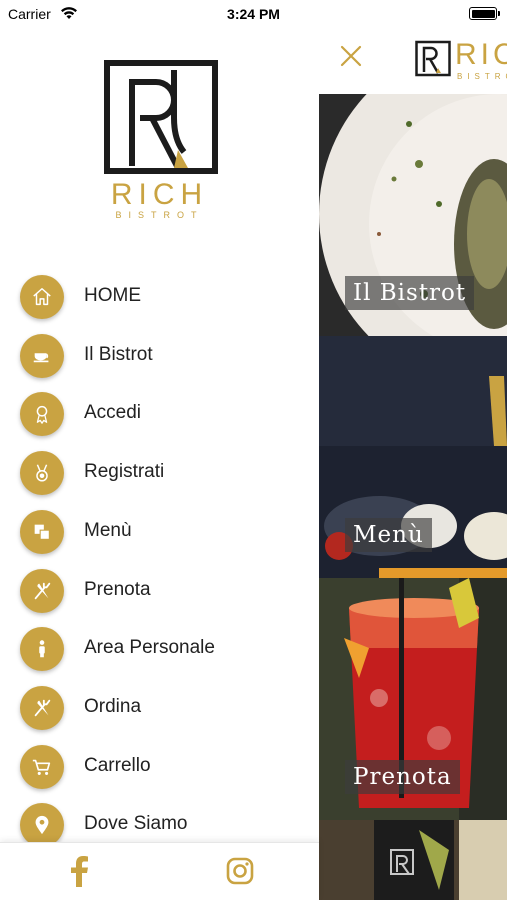 This screenshot has width=507, height=900. What do you see at coordinates (42, 767) in the screenshot?
I see `cart-icon` at bounding box center [42, 767].